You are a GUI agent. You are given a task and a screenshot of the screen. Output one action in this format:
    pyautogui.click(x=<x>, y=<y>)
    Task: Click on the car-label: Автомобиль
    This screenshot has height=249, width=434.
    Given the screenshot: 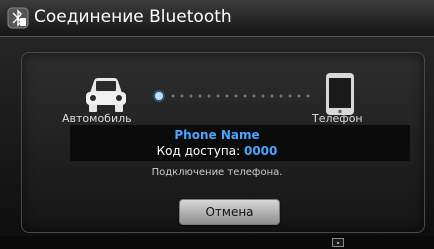 What is the action you would take?
    pyautogui.click(x=97, y=118)
    